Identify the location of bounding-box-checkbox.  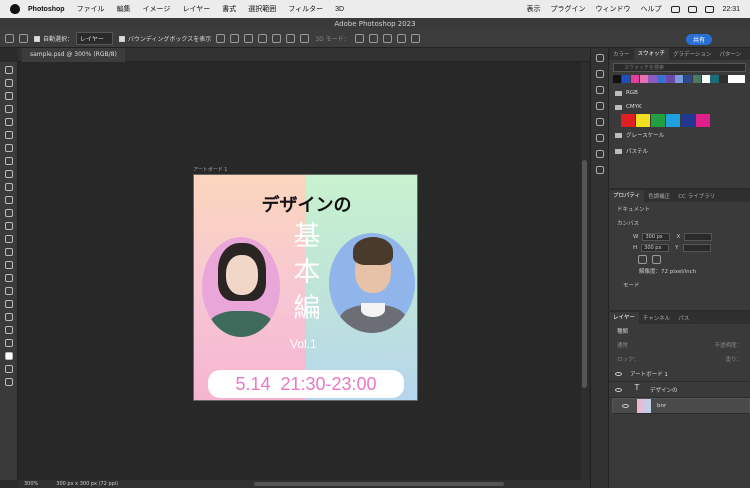
(121, 38).